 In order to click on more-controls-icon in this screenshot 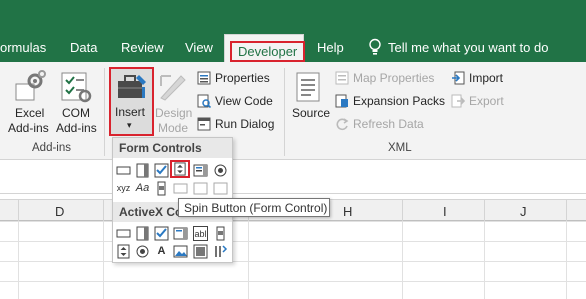, I will do `click(220, 251)`.